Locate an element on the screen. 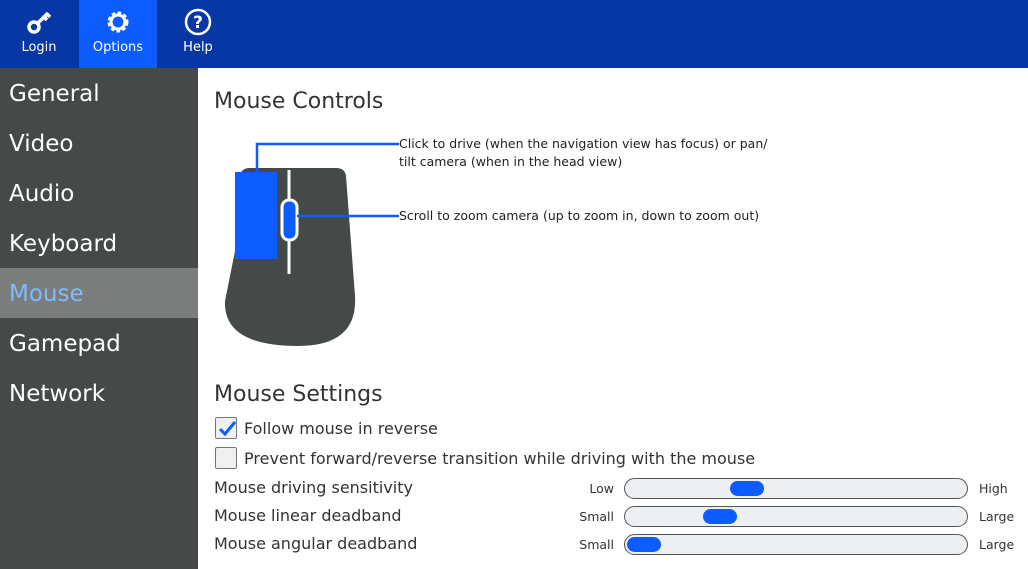  checkmark-icon is located at coordinates (227, 429).